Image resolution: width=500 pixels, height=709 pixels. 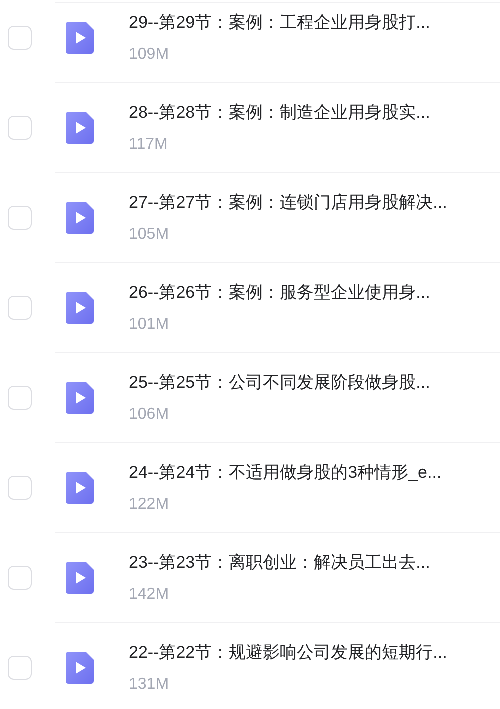 What do you see at coordinates (149, 414) in the screenshot?
I see `file-size: 106M` at bounding box center [149, 414].